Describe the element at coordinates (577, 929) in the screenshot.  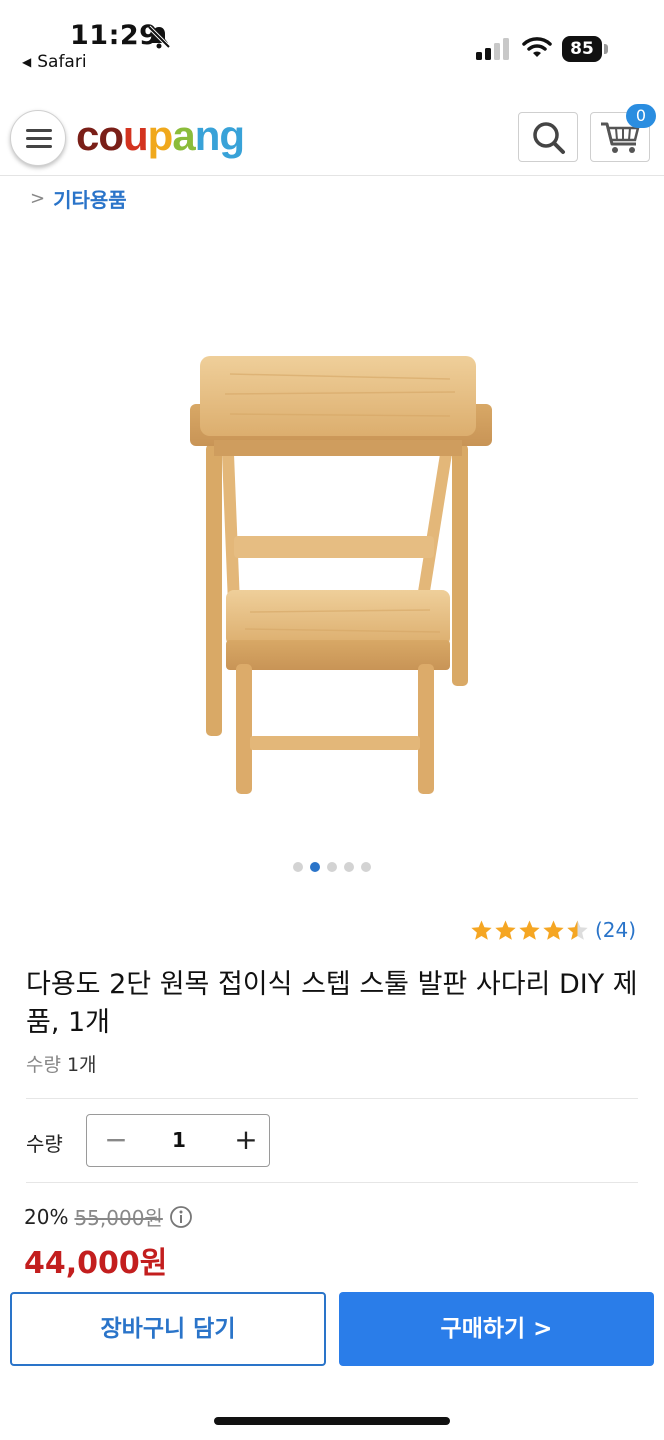
I see `star-half-icon` at that location.